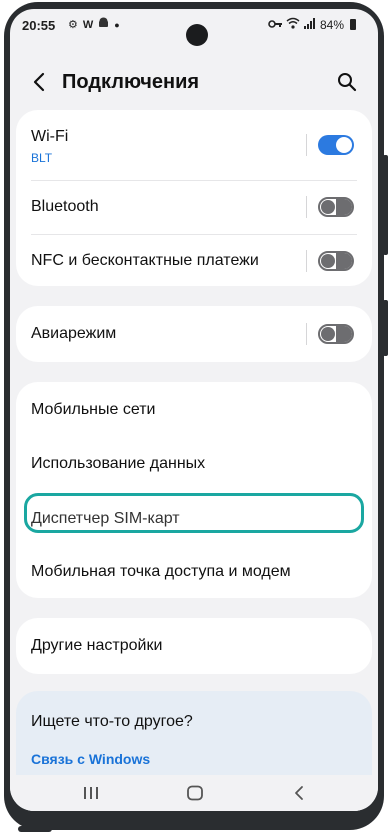 The width and height of the screenshot is (390, 835). Describe the element at coordinates (105, 518) in the screenshot. I see `sim-manager-label: Диспетчер SIM-карт` at that location.